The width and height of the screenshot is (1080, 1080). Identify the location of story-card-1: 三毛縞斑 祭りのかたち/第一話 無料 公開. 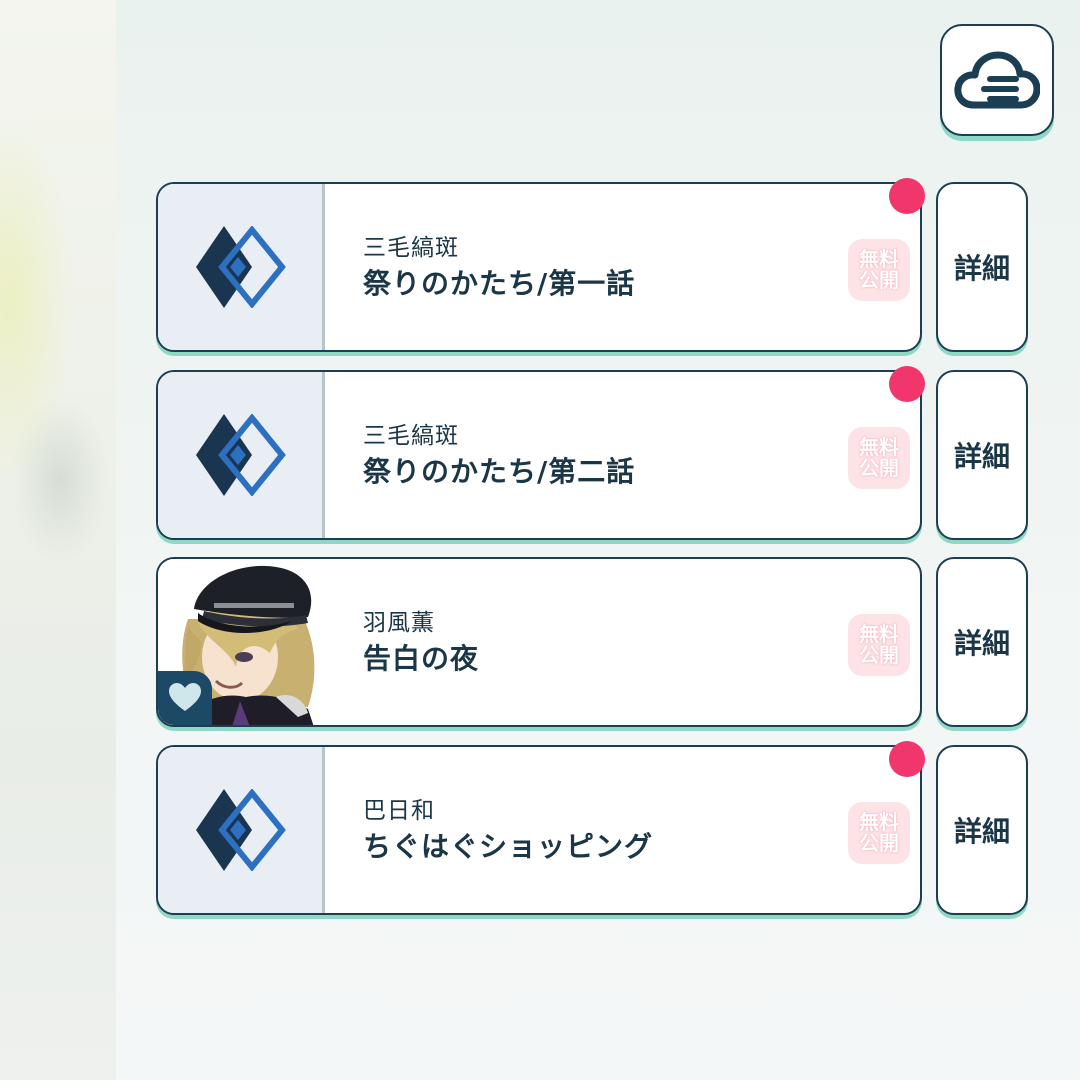
(539, 267).